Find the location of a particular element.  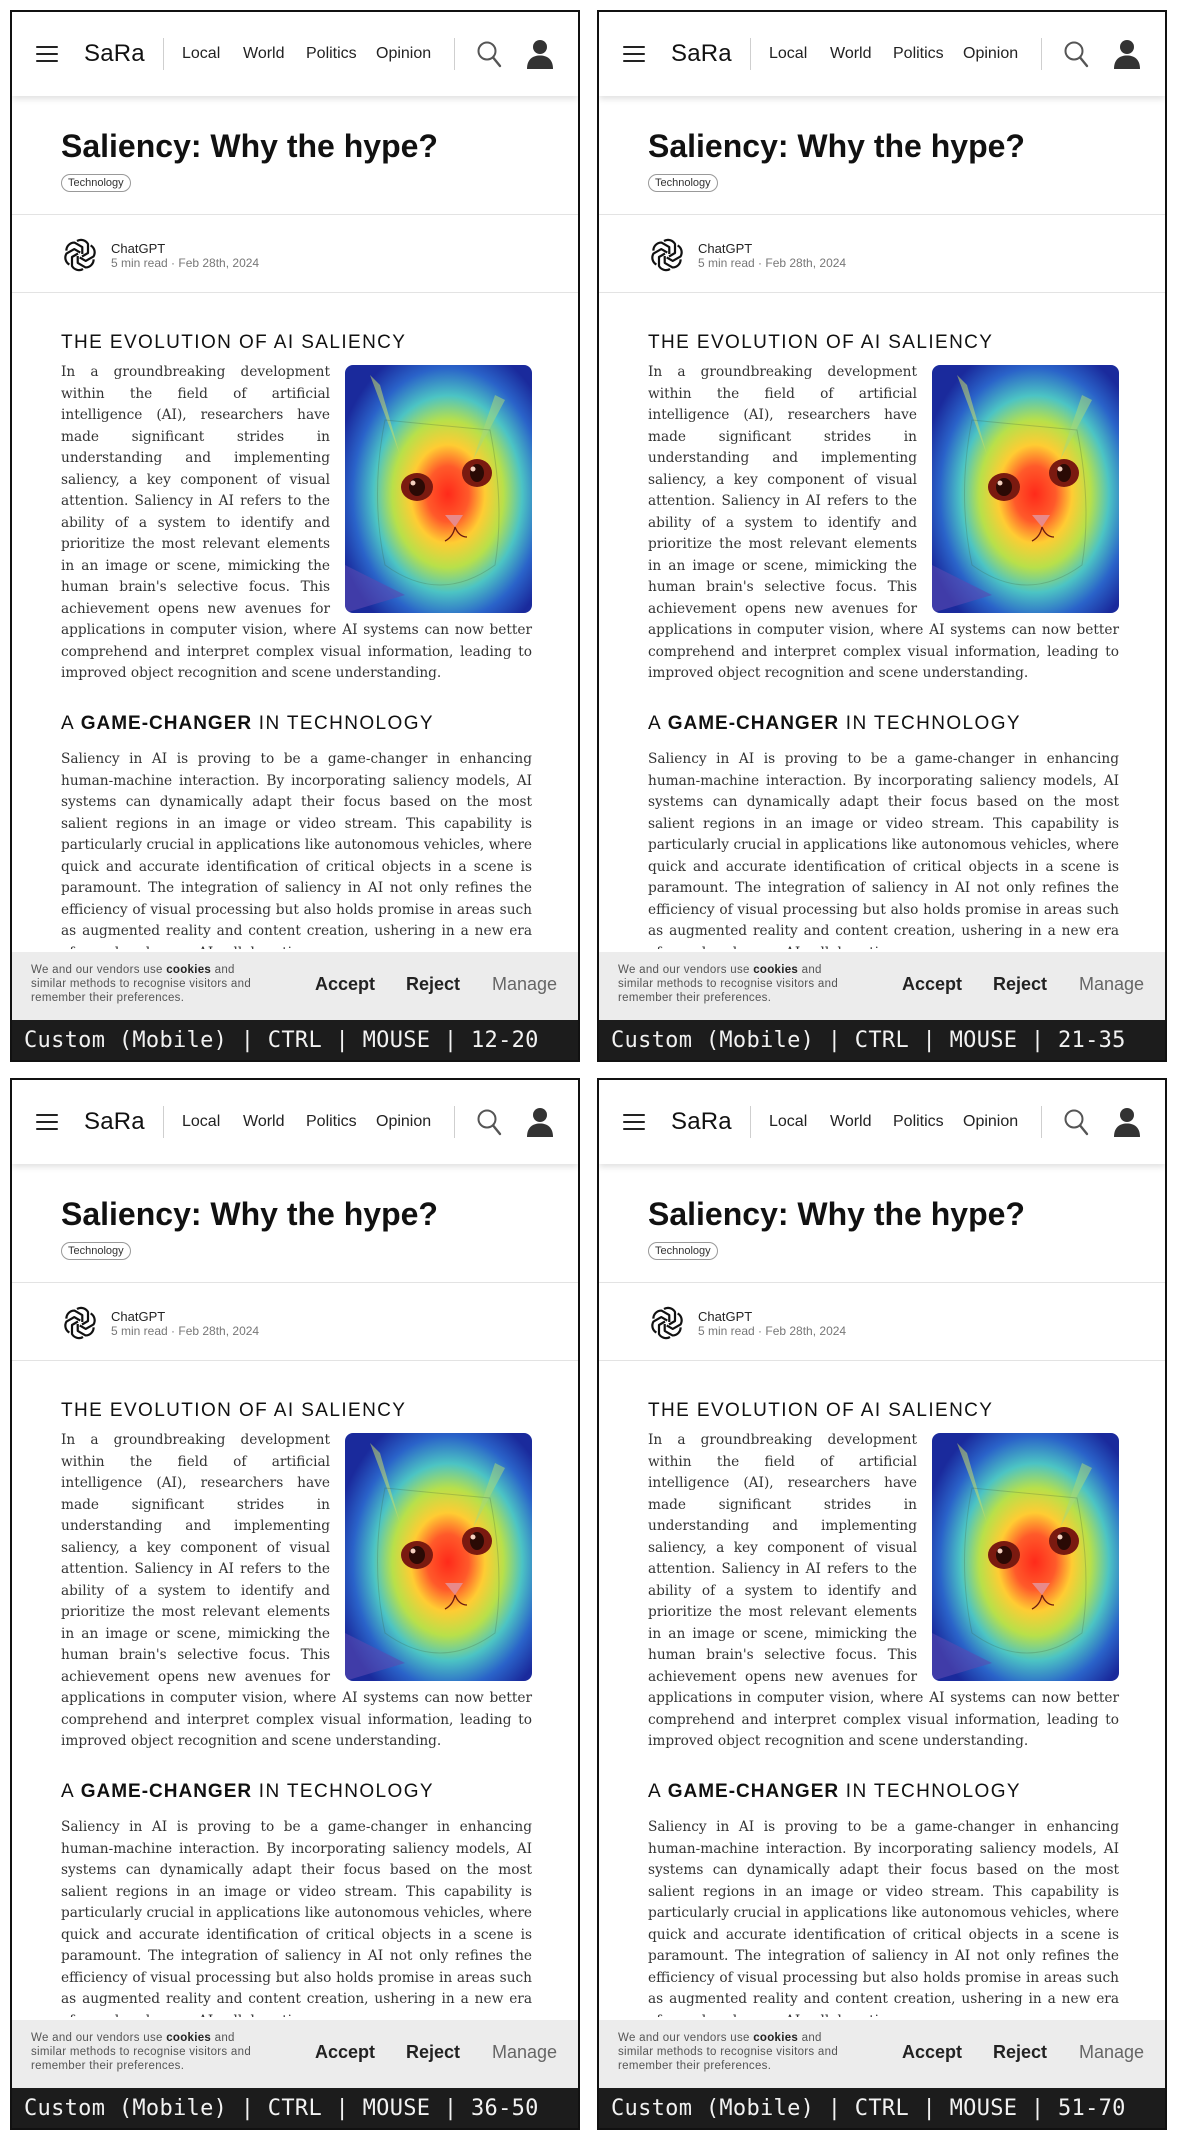

status-bar: Custom (Mobile) | CTRL | MOUSE | 51-70 is located at coordinates (882, 2108).